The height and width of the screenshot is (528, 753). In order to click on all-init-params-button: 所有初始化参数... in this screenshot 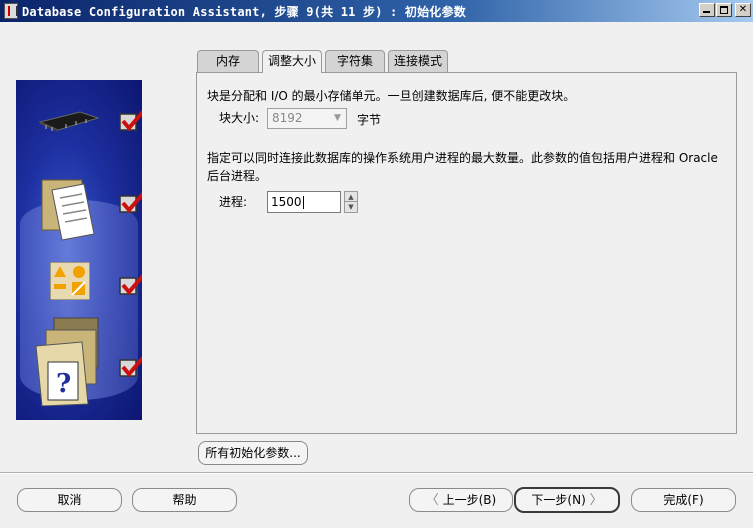, I will do `click(253, 453)`.